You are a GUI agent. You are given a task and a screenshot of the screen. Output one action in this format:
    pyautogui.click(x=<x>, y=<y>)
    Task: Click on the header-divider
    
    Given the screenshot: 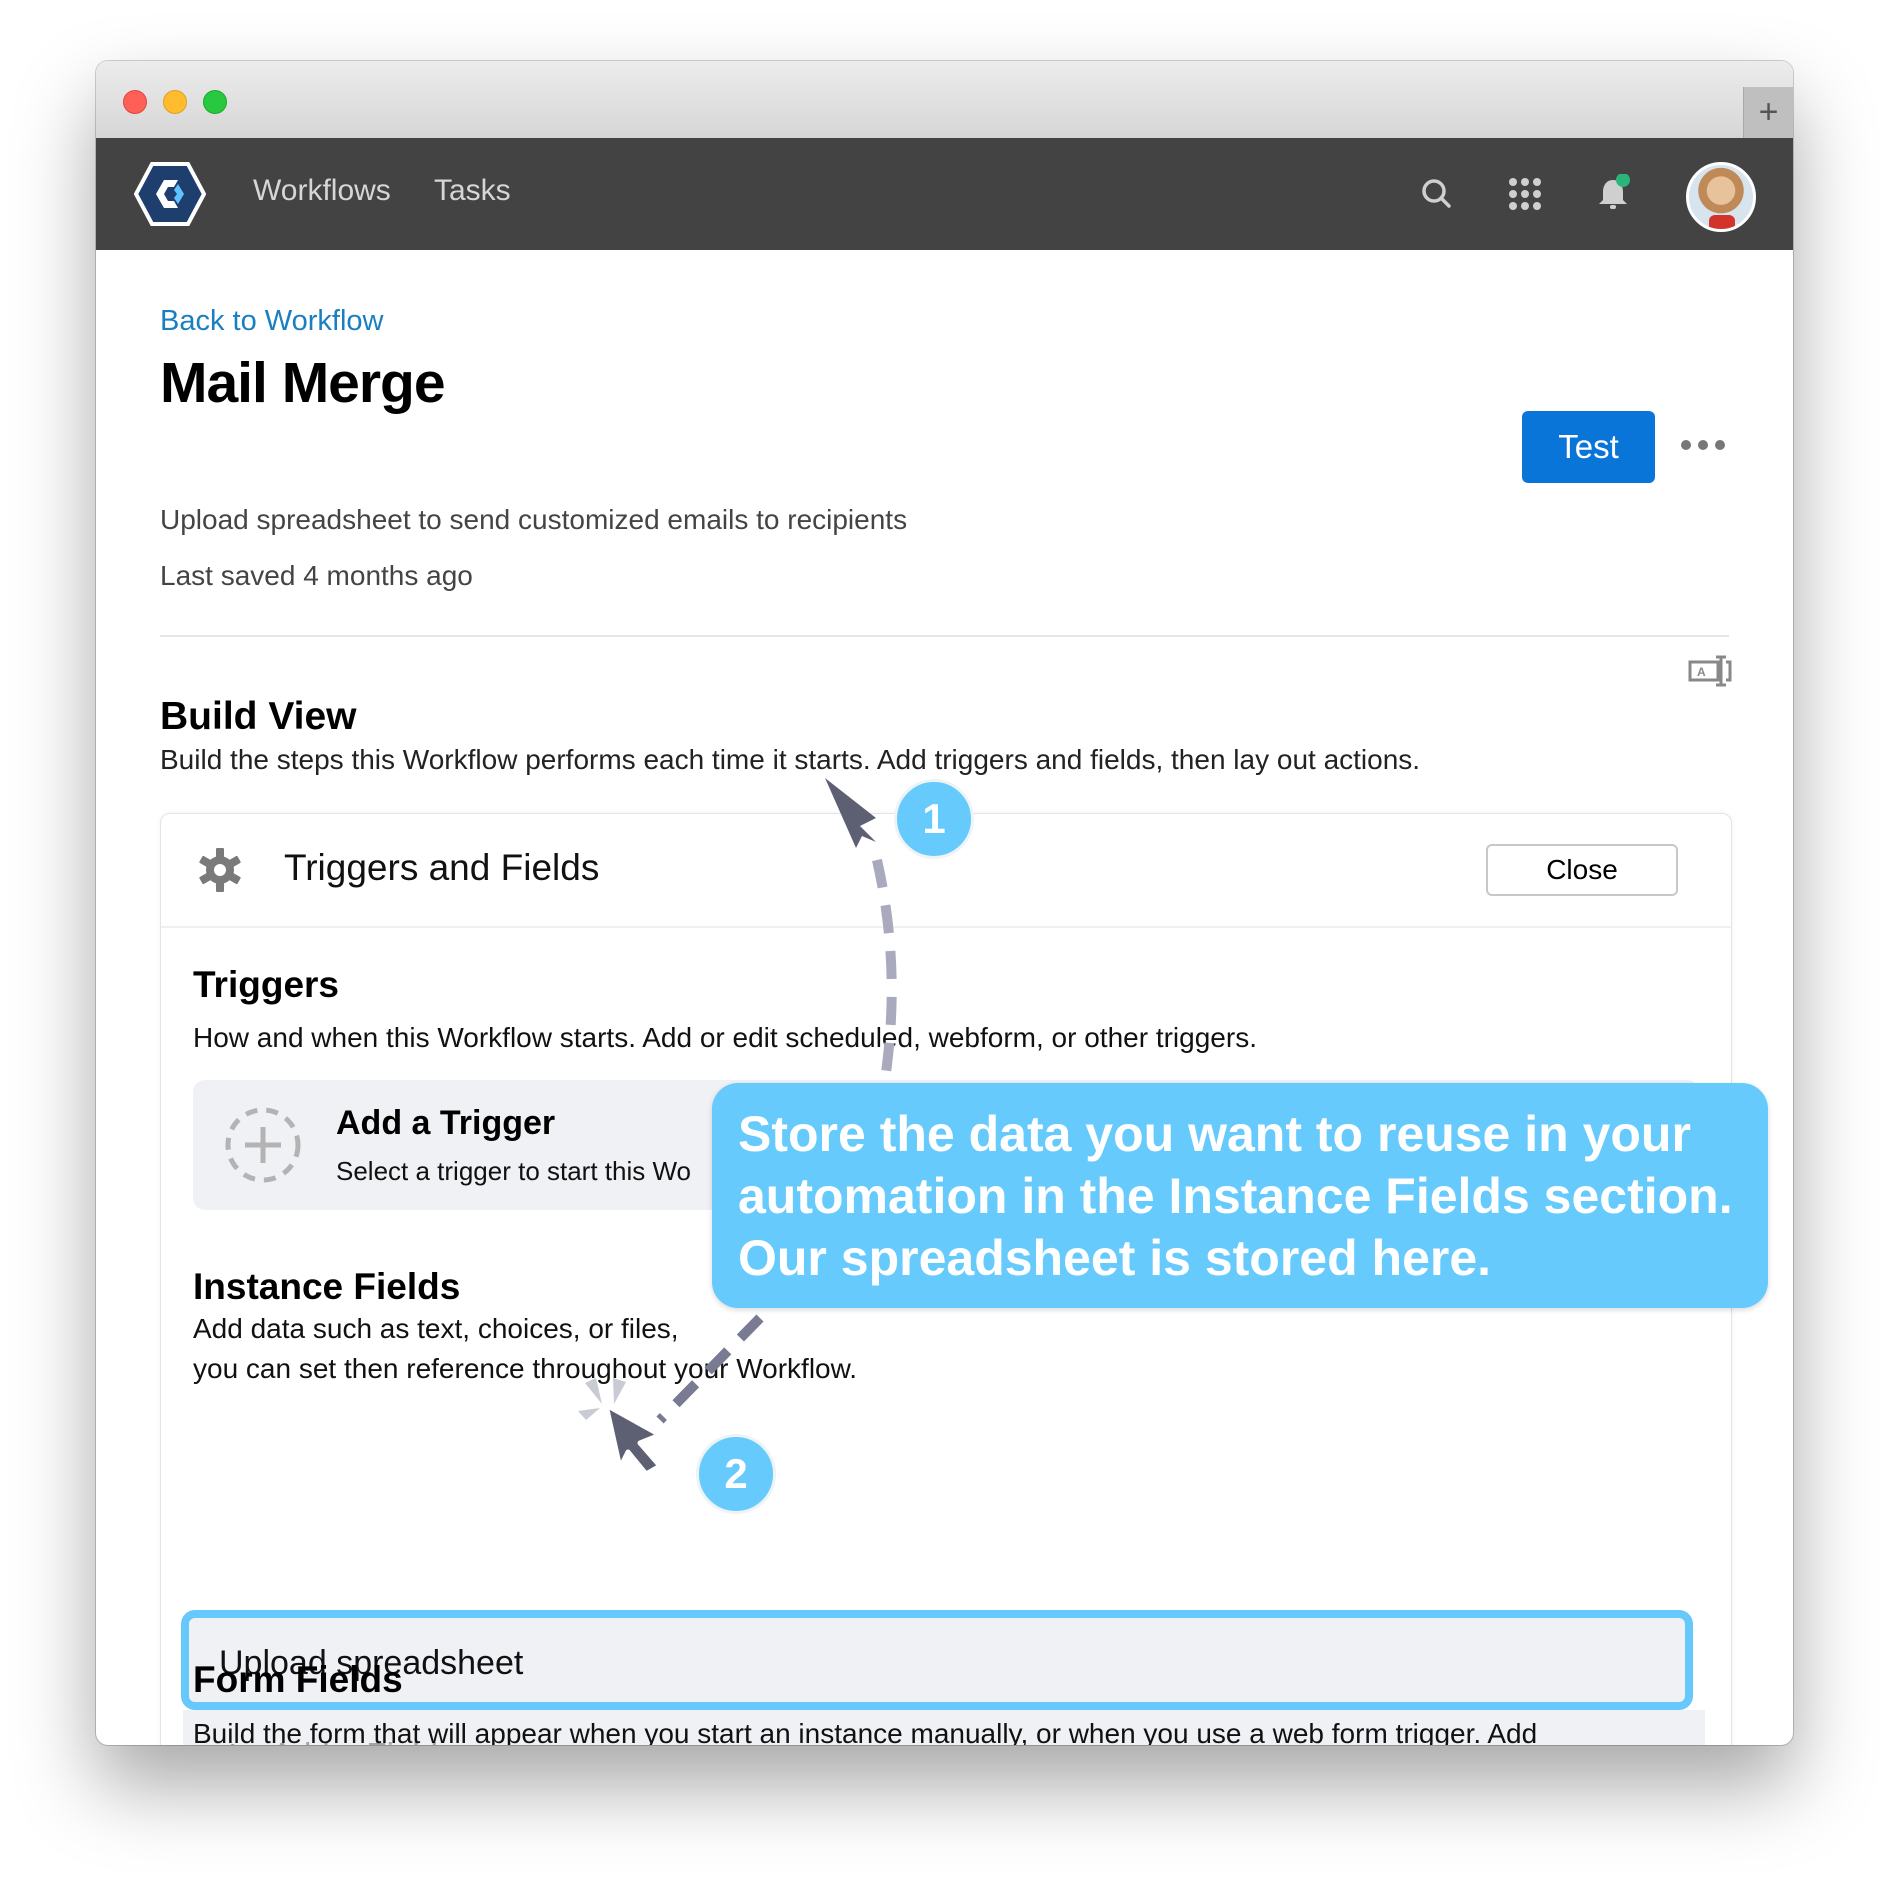 What is the action you would take?
    pyautogui.click(x=944, y=636)
    